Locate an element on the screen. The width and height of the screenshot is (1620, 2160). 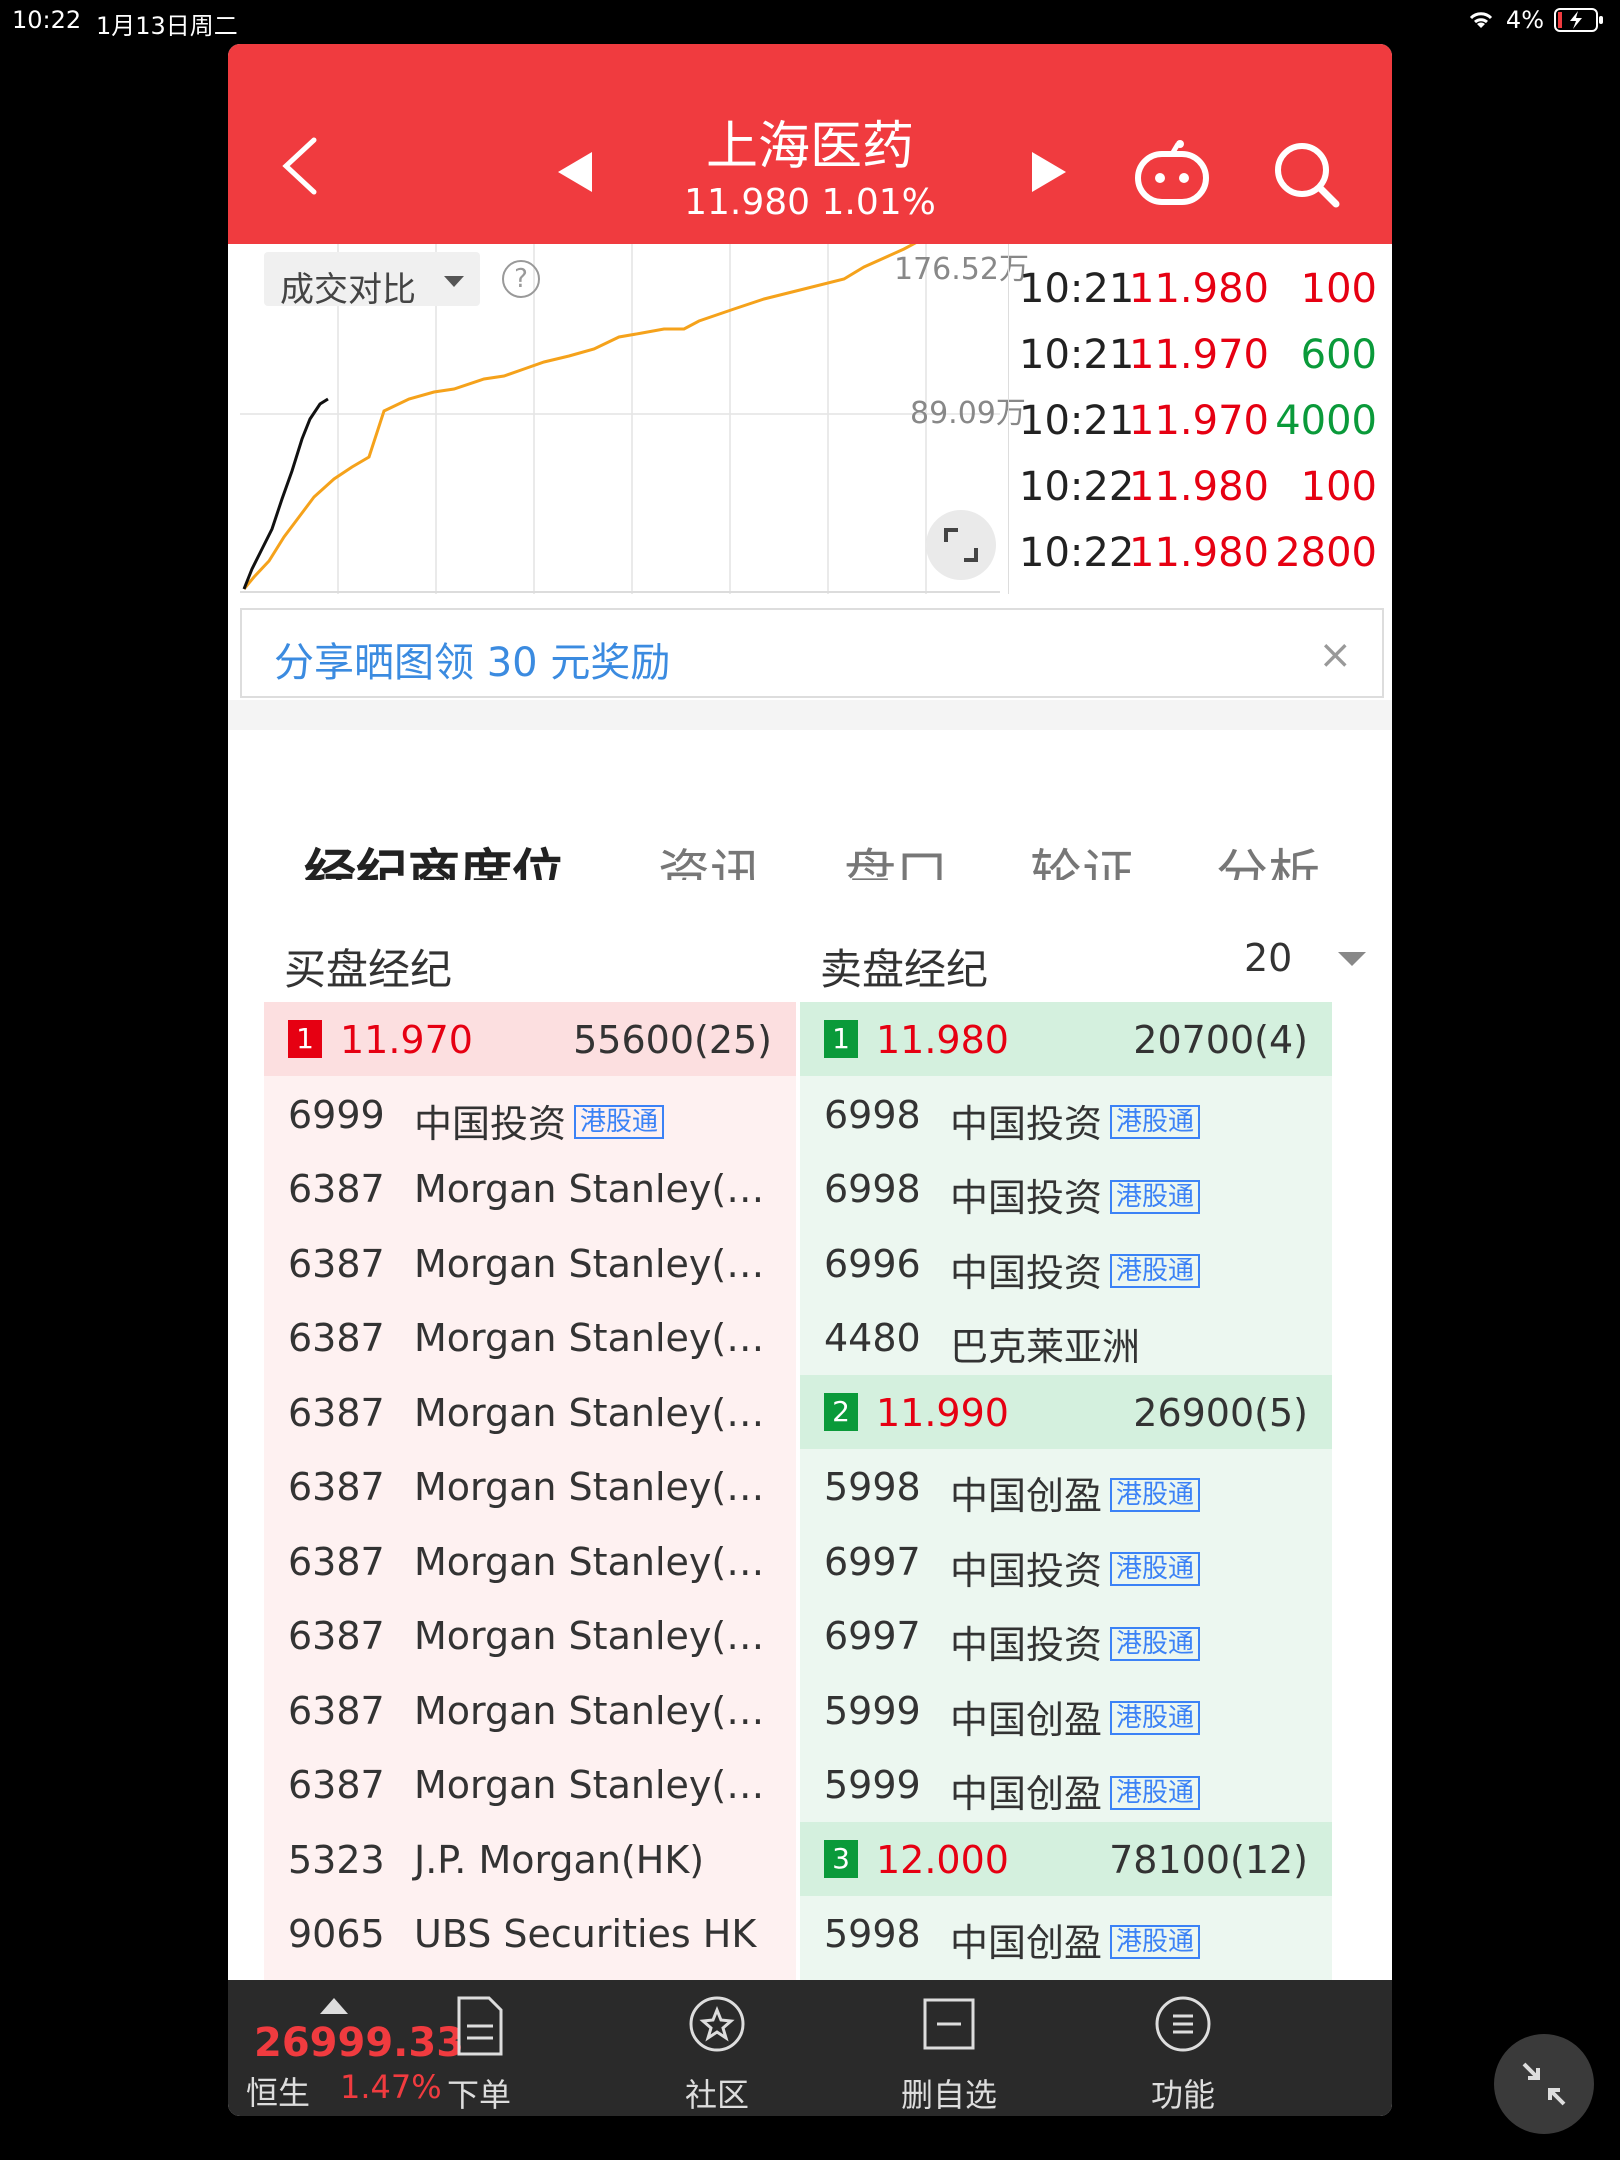
menu-icon is located at coordinates (1183, 2024).